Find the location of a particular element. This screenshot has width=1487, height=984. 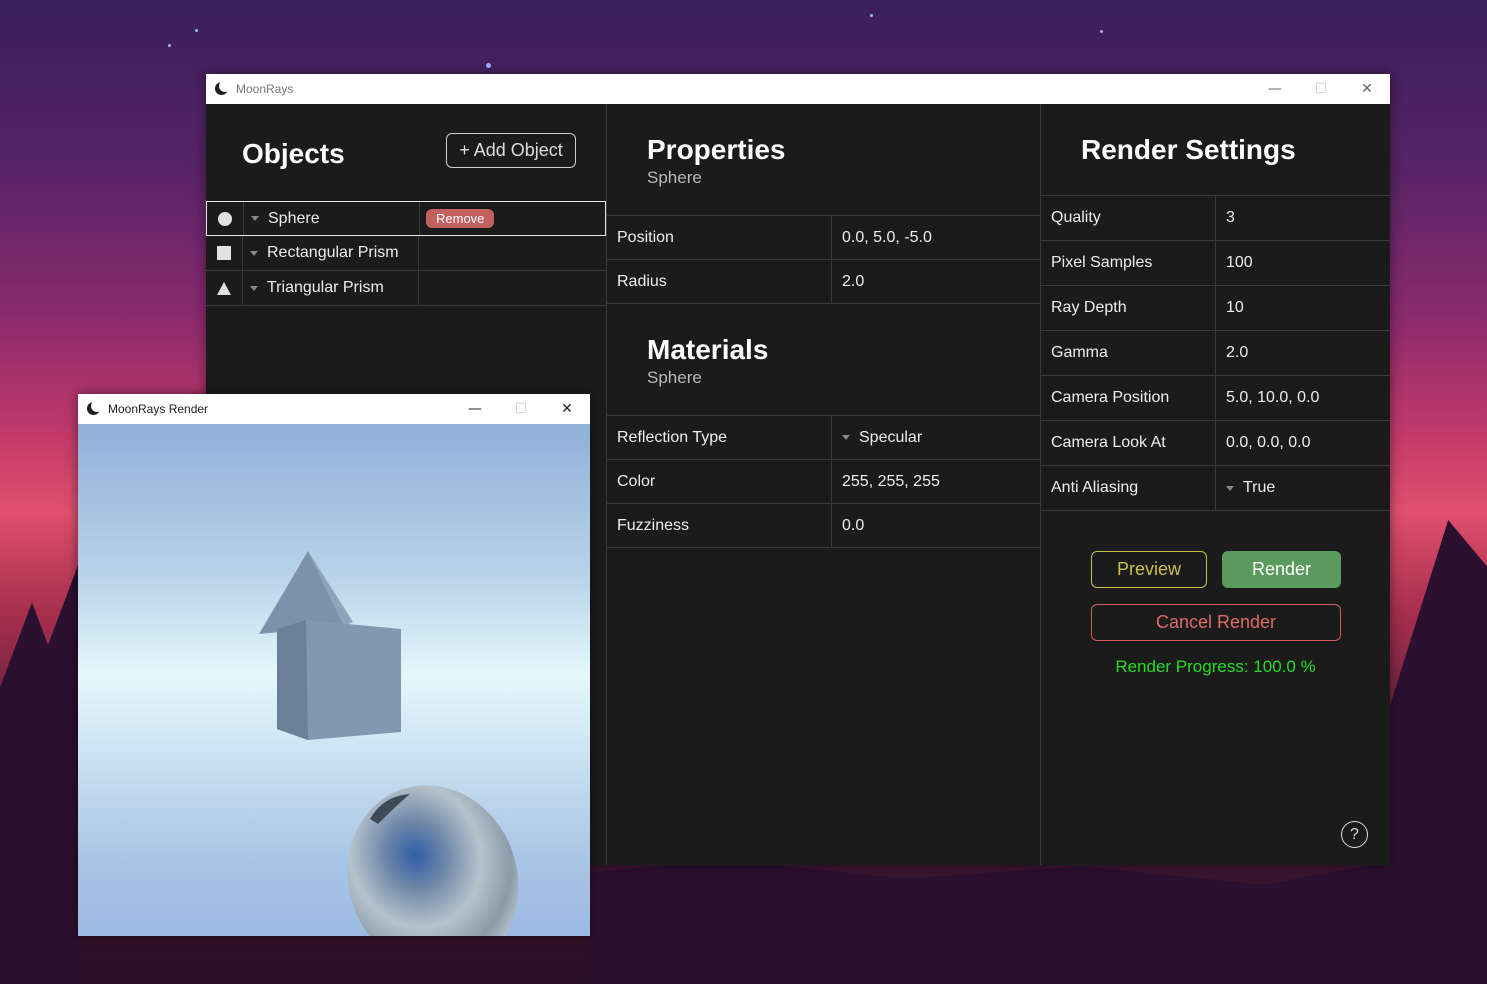

material-row-color: Color 255, 255, 255 is located at coordinates (823, 482).